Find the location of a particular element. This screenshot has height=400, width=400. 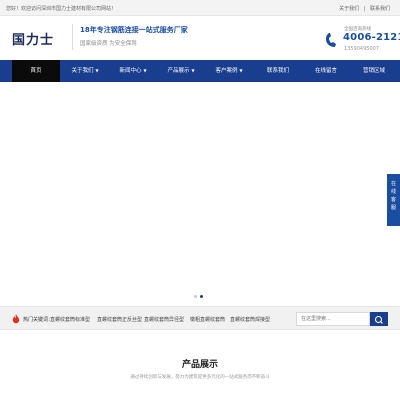

fire-icon is located at coordinates (16, 319).